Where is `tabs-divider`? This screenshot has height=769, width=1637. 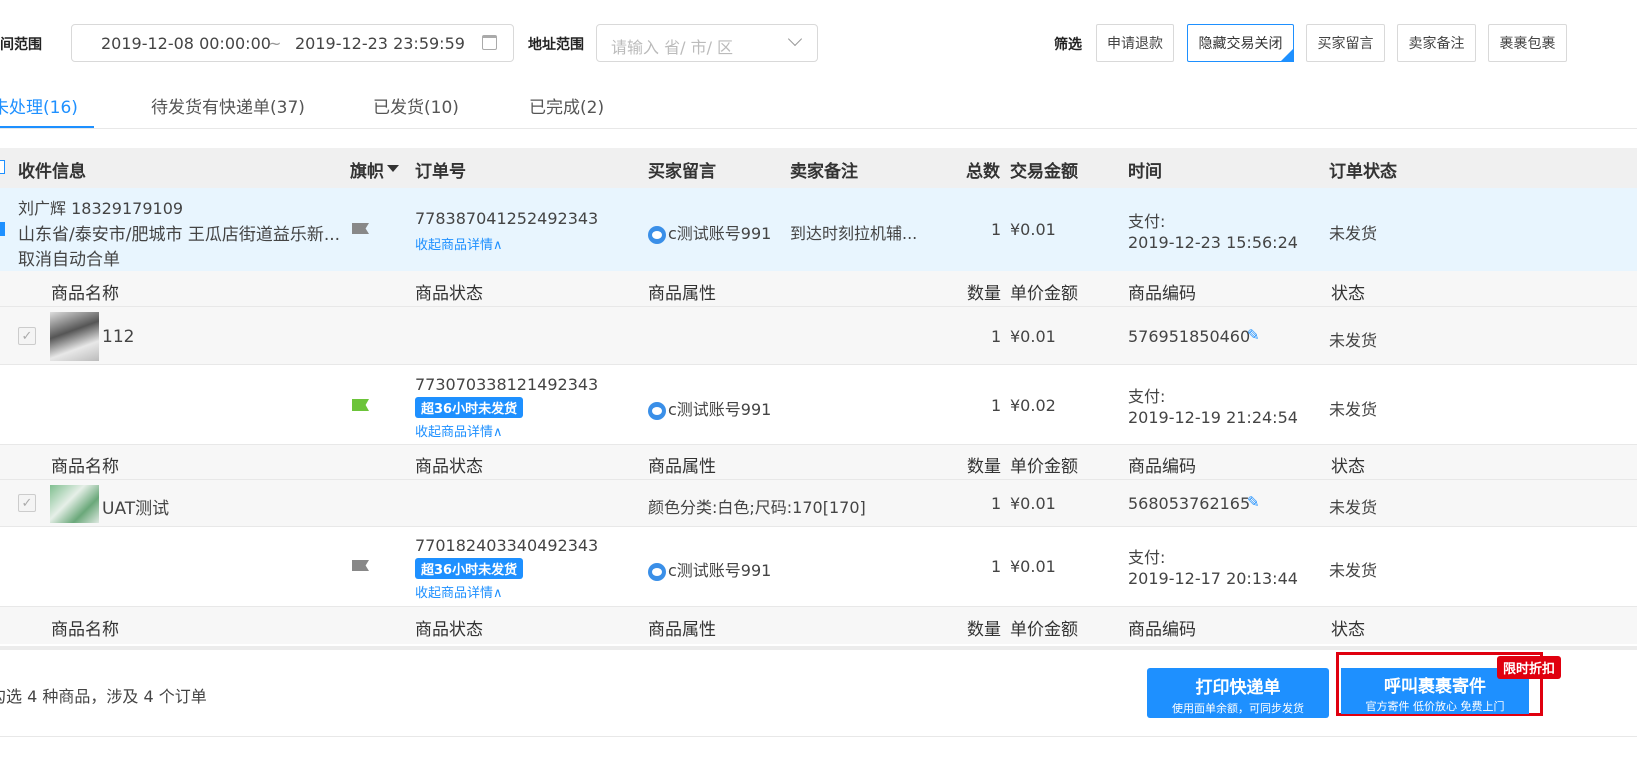 tabs-divider is located at coordinates (818, 128).